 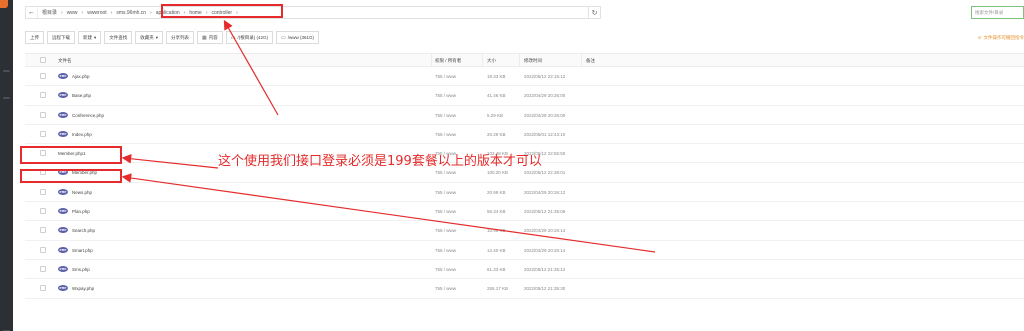 I want to click on file-mtime: 2022/04/29 20:26:12, so click(x=545, y=192).